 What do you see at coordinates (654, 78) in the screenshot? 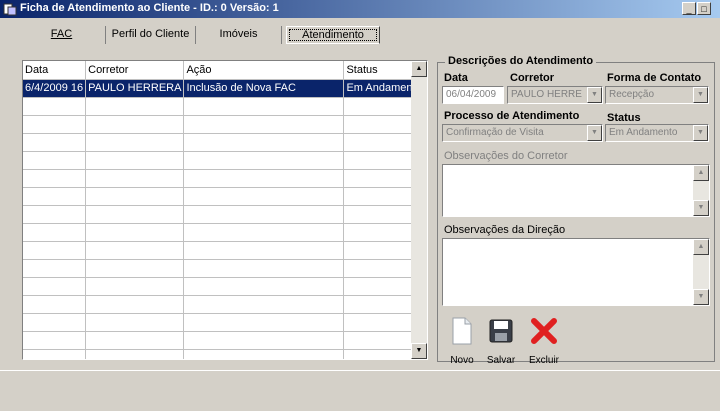
I see `forma-contato-label: Forma de Contato` at bounding box center [654, 78].